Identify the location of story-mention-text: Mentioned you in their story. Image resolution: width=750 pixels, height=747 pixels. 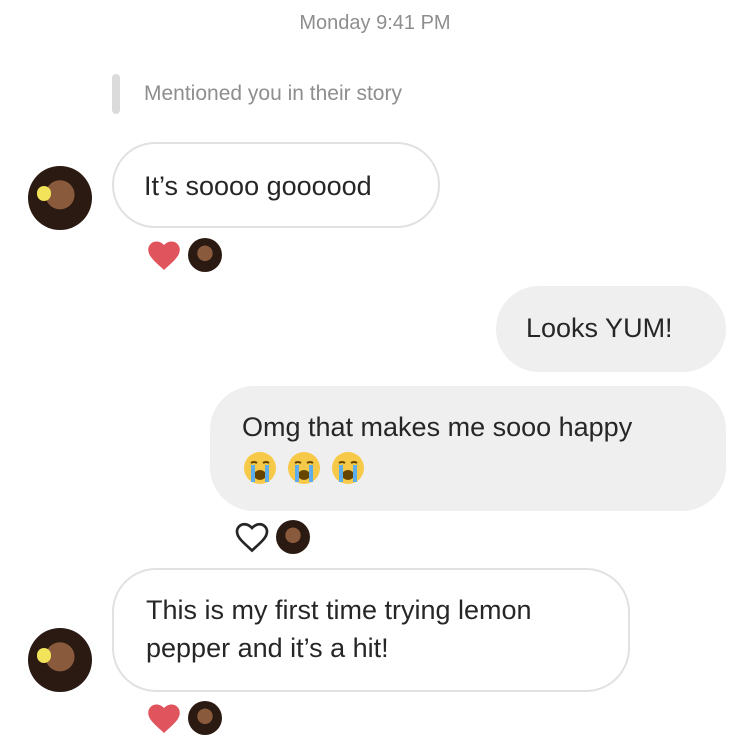
(273, 93).